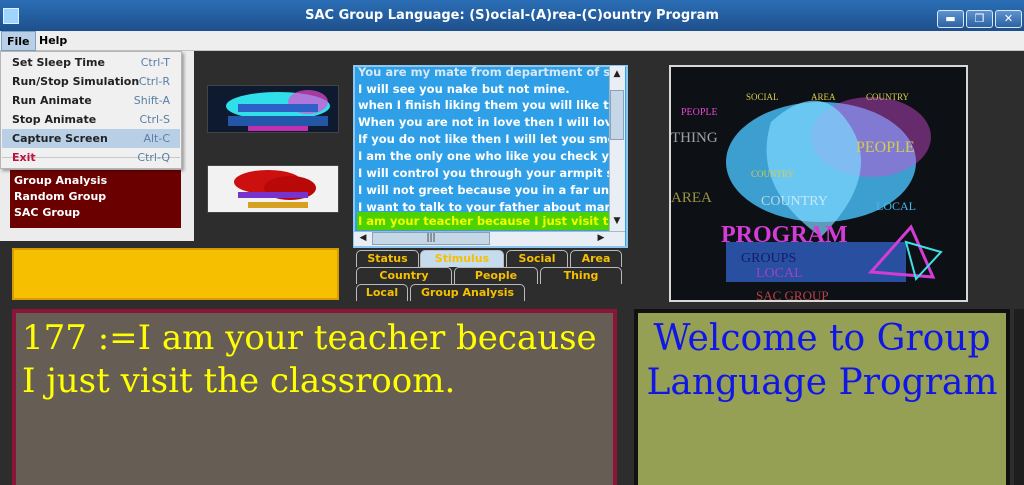 The image size is (1024, 485). Describe the element at coordinates (153, 157) in the screenshot. I see `menu-item-accelerator: Ctrl-Q` at that location.